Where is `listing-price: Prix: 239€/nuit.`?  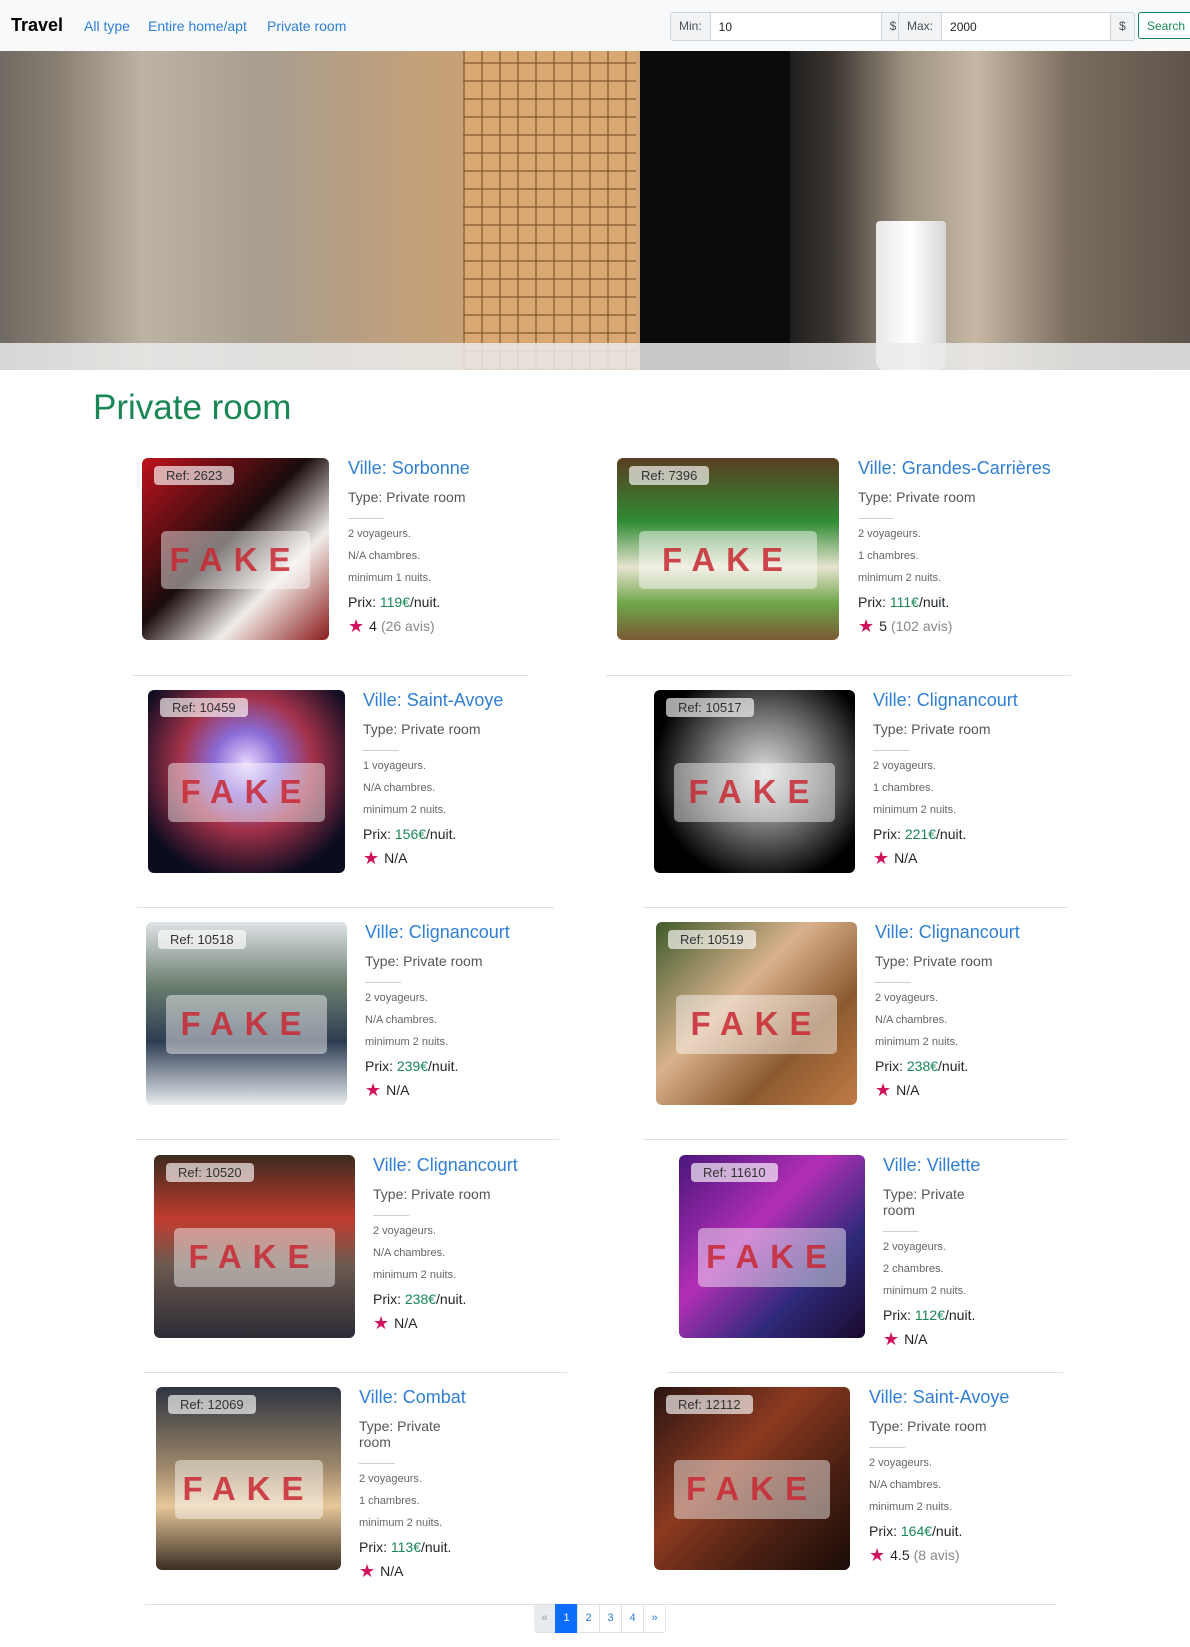
listing-price: Prix: 239€/nuit. is located at coordinates (437, 1066).